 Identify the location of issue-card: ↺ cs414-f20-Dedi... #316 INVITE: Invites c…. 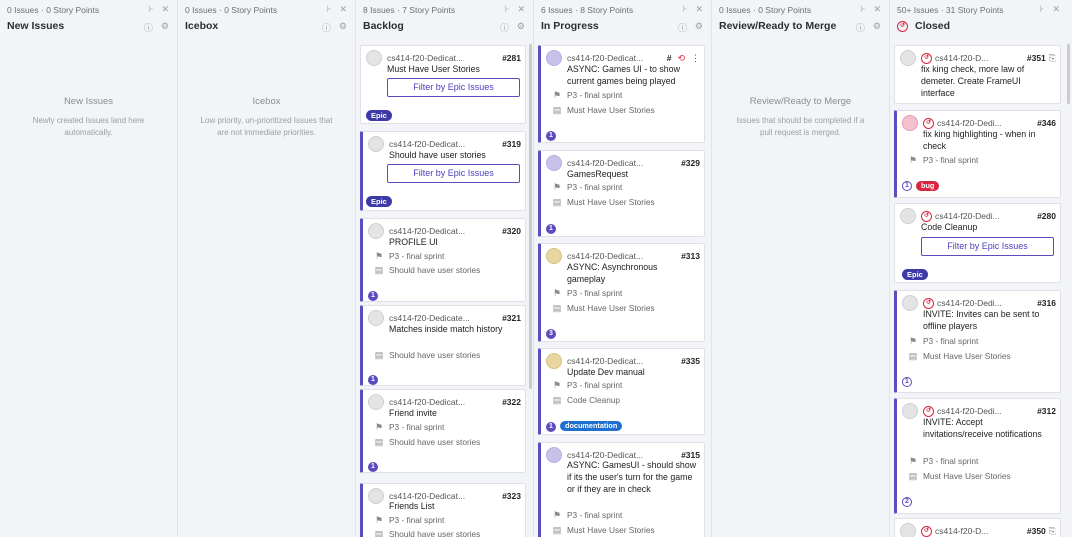
(977, 341).